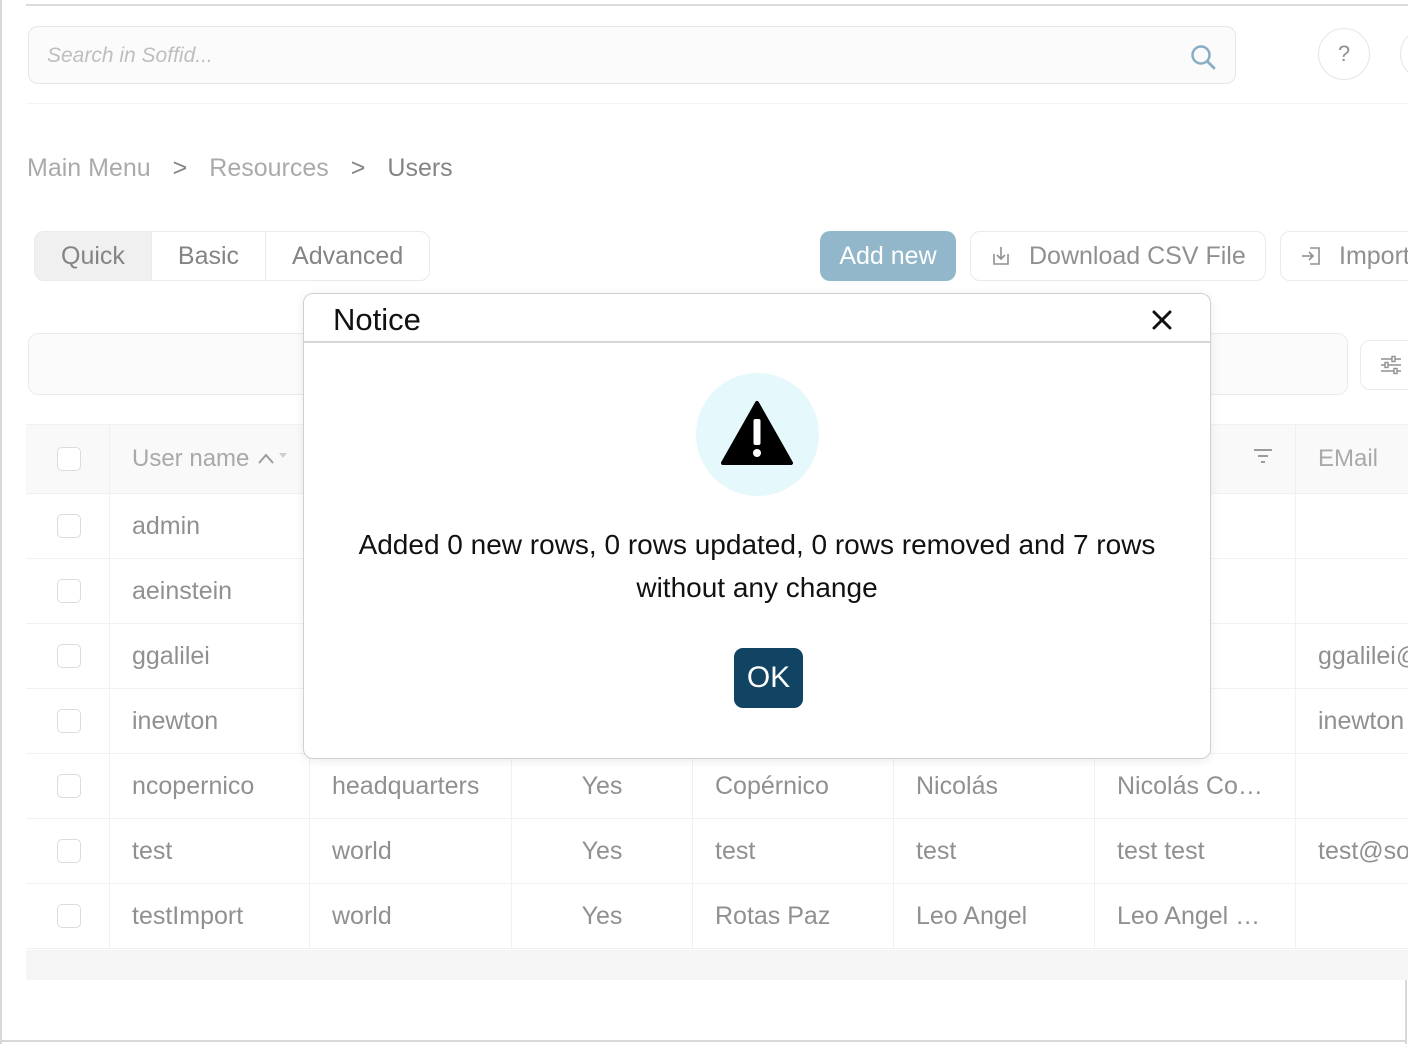 The image size is (1410, 1044). I want to click on close-button, so click(1162, 320).